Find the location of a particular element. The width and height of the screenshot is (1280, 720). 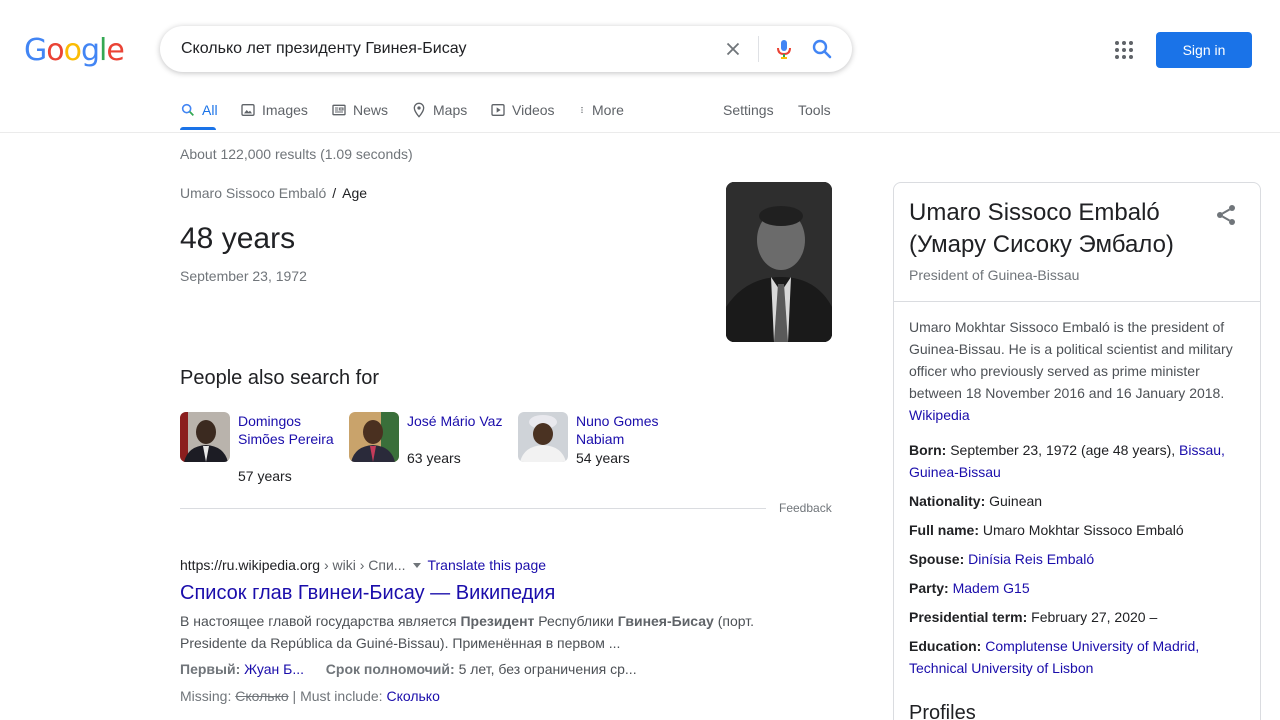

snippet-text: В настоящее главой государства является is located at coordinates (320, 621).